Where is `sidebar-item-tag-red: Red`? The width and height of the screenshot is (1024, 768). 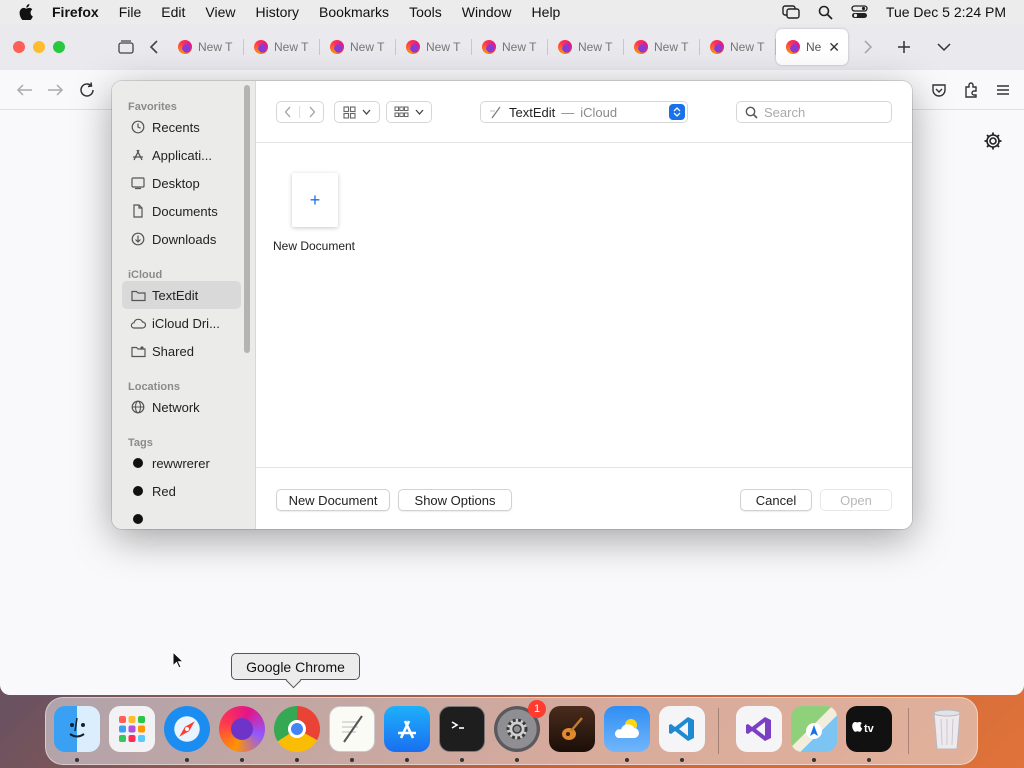 sidebar-item-tag-red: Red is located at coordinates (181, 491).